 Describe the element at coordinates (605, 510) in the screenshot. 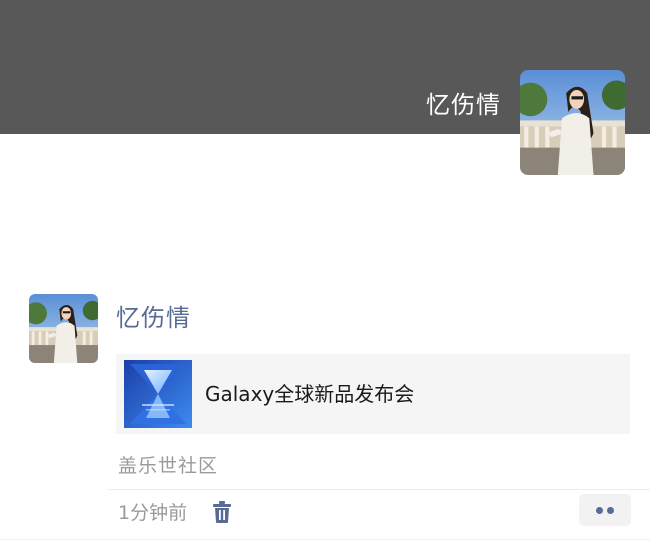

I see `more-actions-button` at that location.